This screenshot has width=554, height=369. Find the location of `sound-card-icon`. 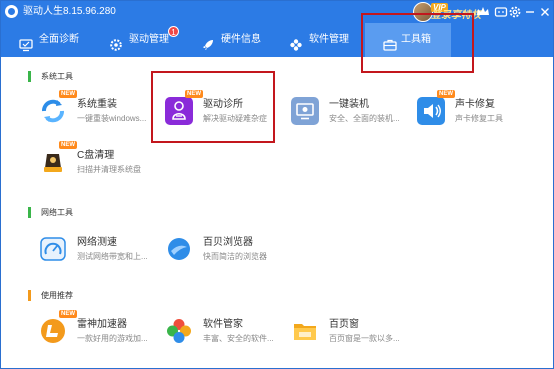

sound-card-icon is located at coordinates (431, 111).